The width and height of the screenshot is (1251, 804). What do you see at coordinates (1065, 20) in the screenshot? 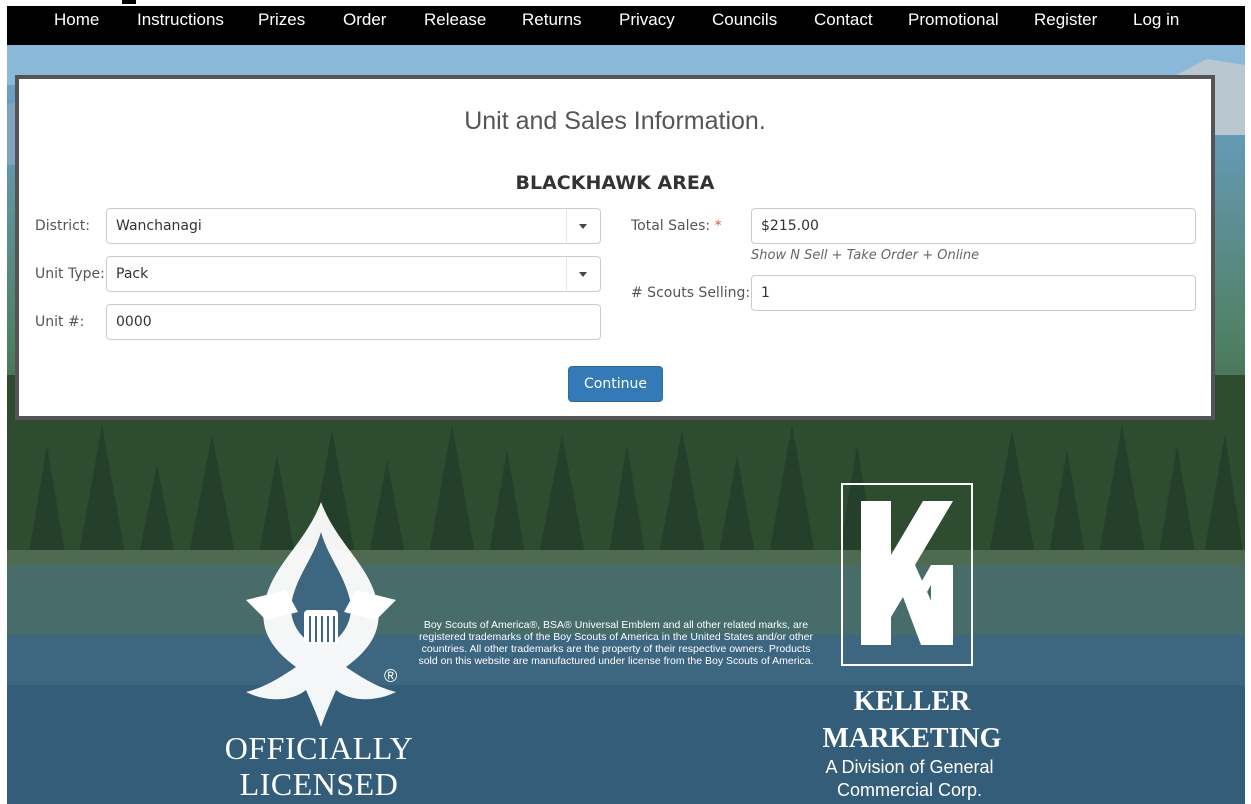
I see `nav-register: Register` at bounding box center [1065, 20].